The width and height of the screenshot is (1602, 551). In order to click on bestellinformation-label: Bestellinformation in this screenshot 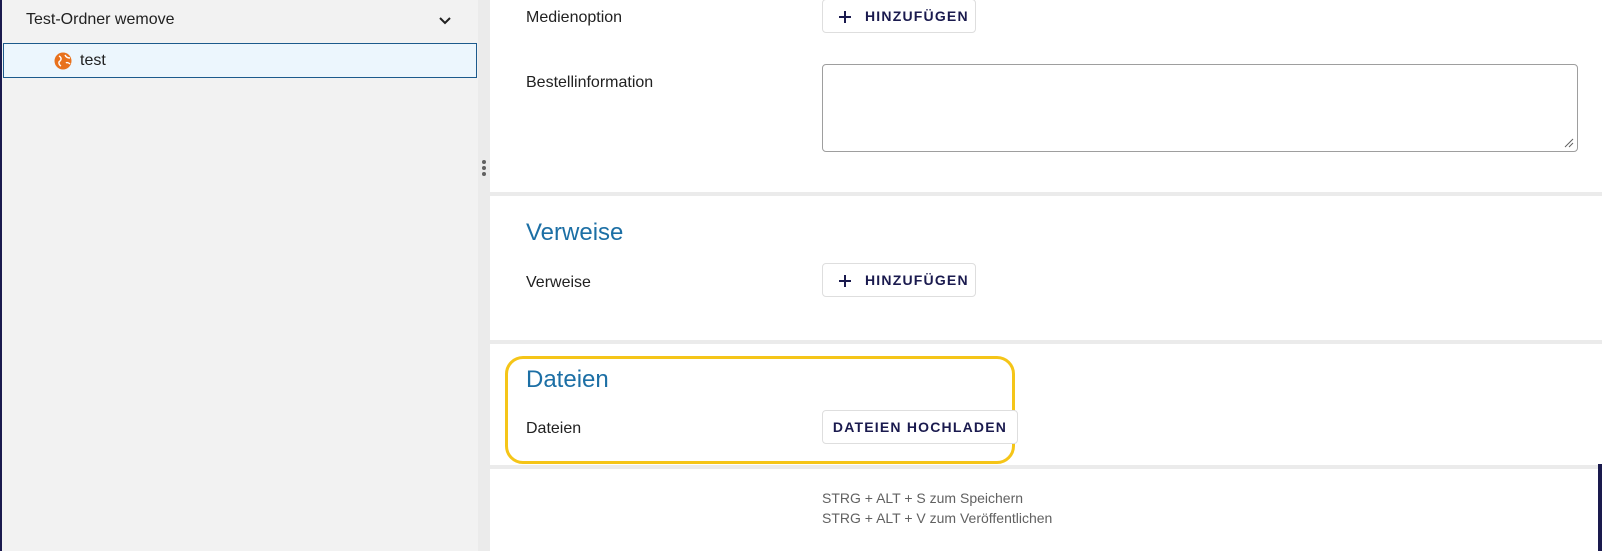, I will do `click(590, 82)`.